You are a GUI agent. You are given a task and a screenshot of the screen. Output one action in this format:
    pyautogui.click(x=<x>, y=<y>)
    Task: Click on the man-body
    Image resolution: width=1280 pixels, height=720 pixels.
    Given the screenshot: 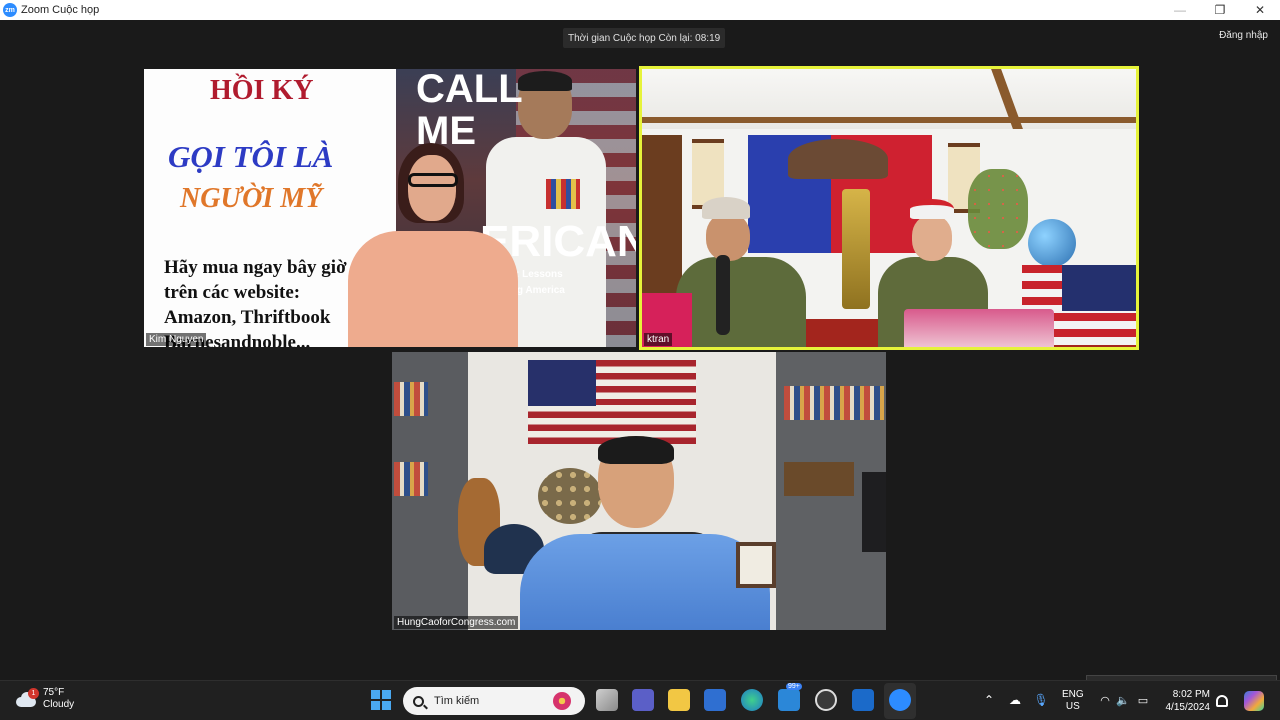 What is the action you would take?
    pyautogui.click(x=741, y=302)
    